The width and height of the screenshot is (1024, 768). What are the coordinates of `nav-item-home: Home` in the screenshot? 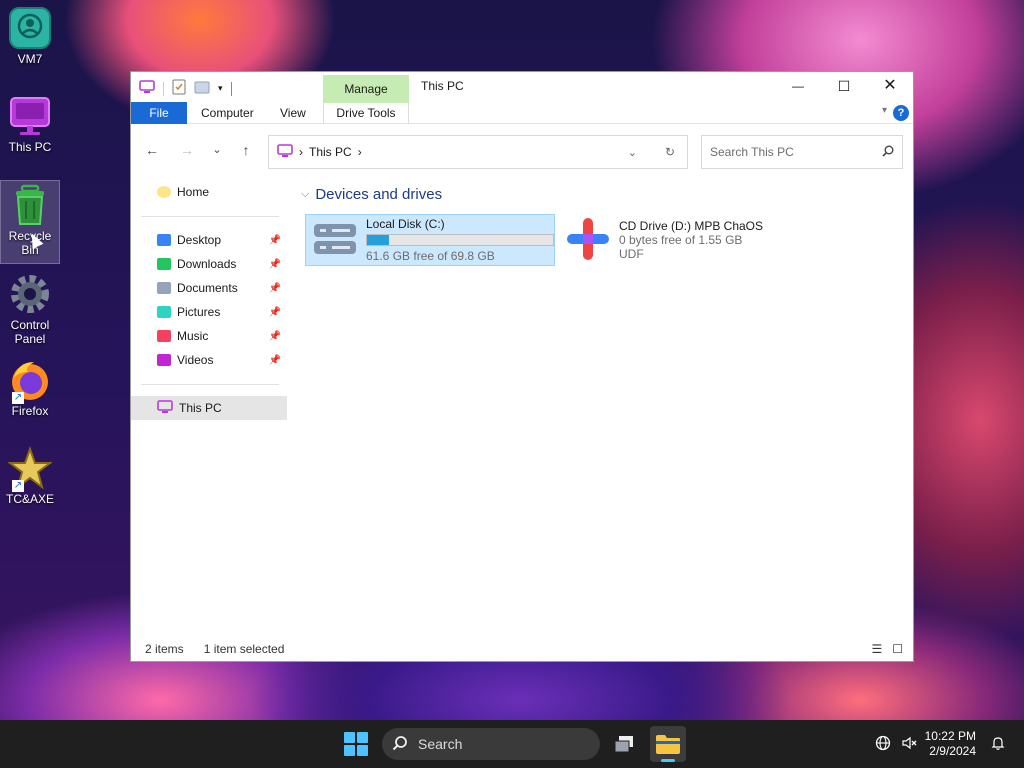 It's located at (209, 192).